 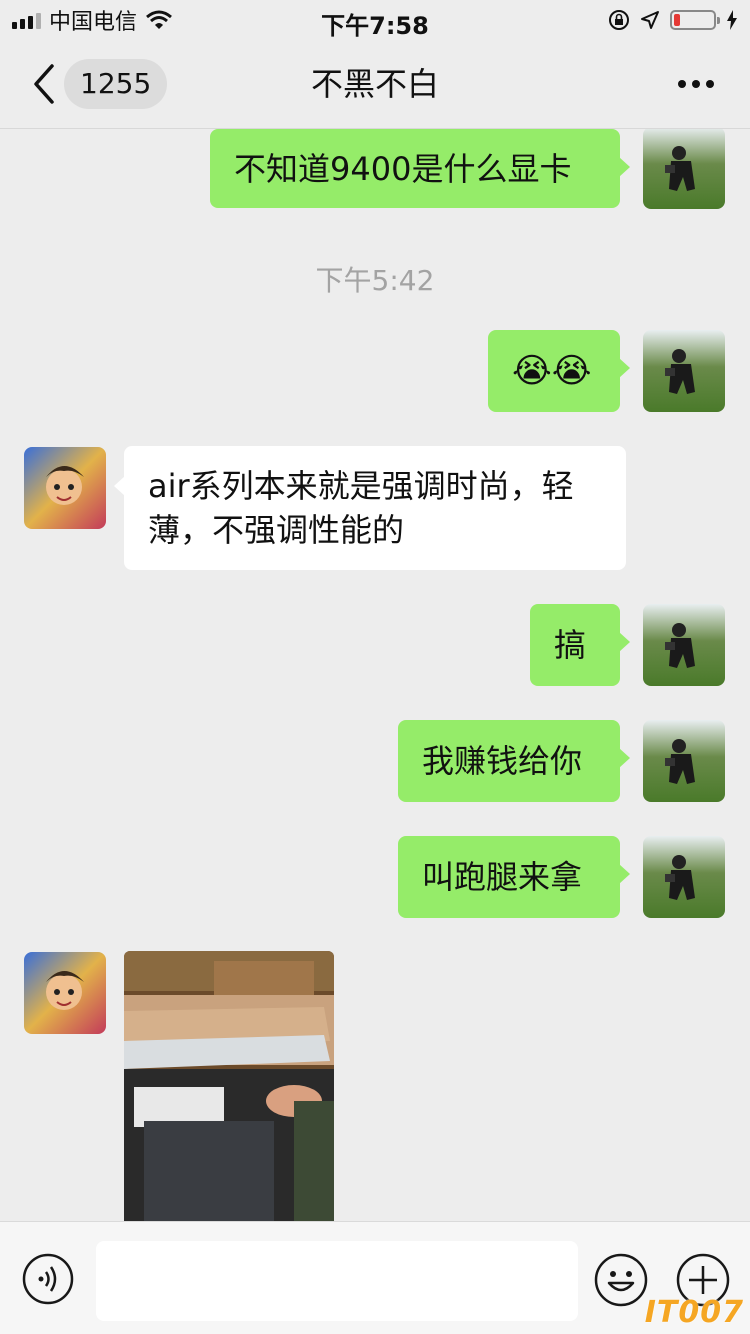 What do you see at coordinates (621, 1280) in the screenshot?
I see `emoji-icon` at bounding box center [621, 1280].